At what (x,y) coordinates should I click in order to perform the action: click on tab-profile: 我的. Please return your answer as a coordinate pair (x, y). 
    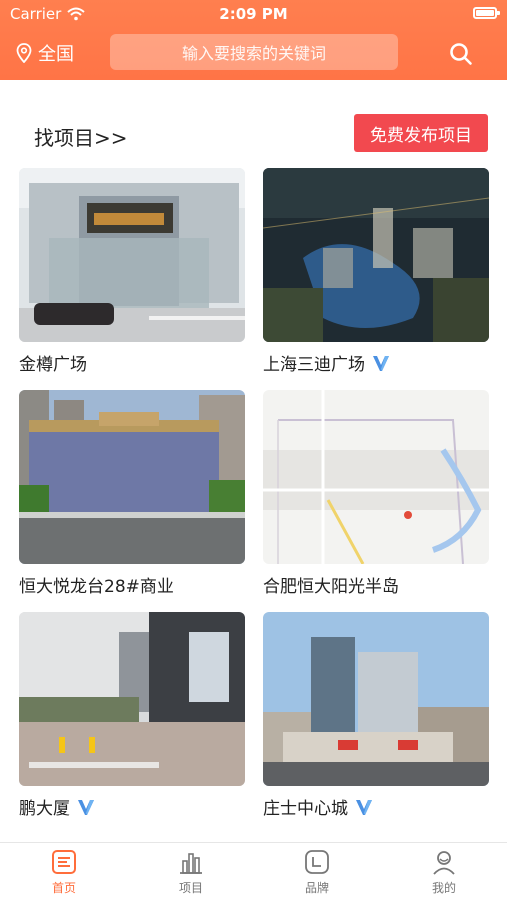
    Looking at the image, I should click on (444, 872).